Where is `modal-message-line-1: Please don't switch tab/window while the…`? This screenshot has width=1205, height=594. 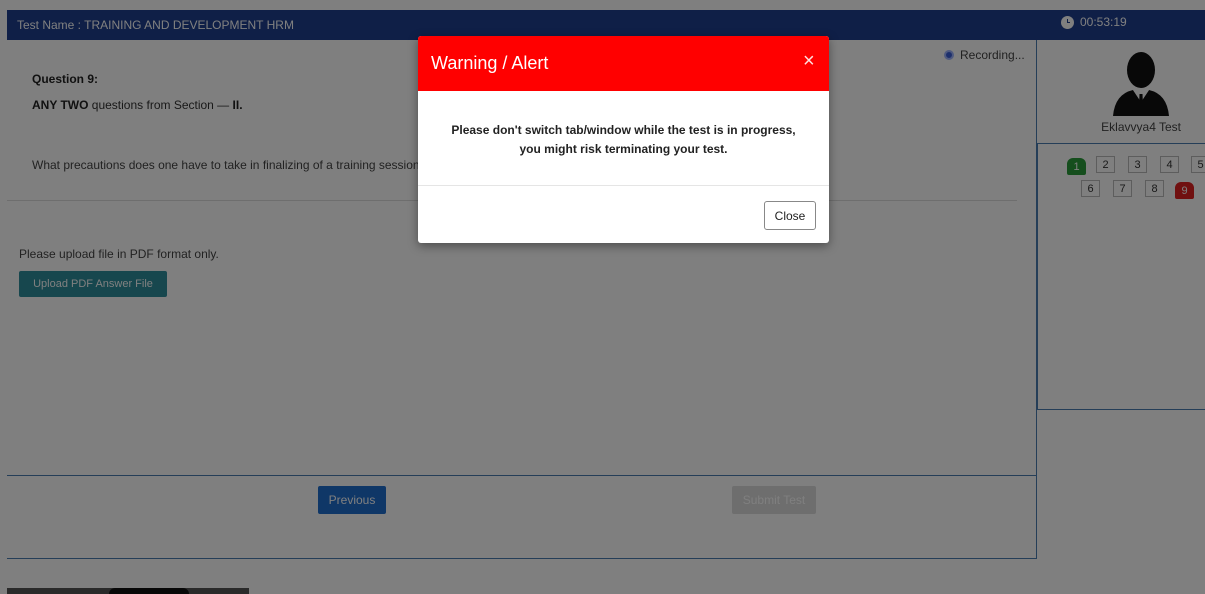
modal-message-line-1: Please don't switch tab/window while the… is located at coordinates (623, 130).